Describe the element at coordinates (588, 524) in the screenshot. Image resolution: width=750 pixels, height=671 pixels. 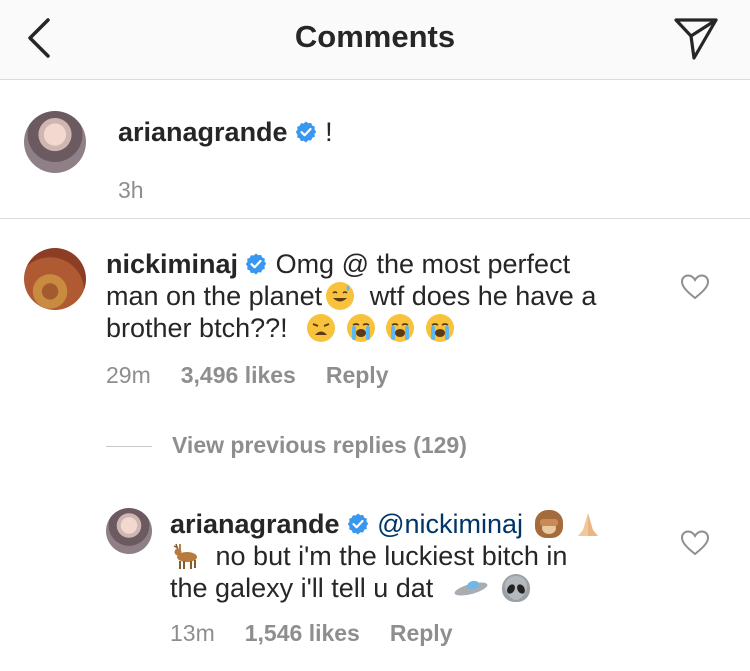
I see `folded-hands-emoji-icon` at that location.